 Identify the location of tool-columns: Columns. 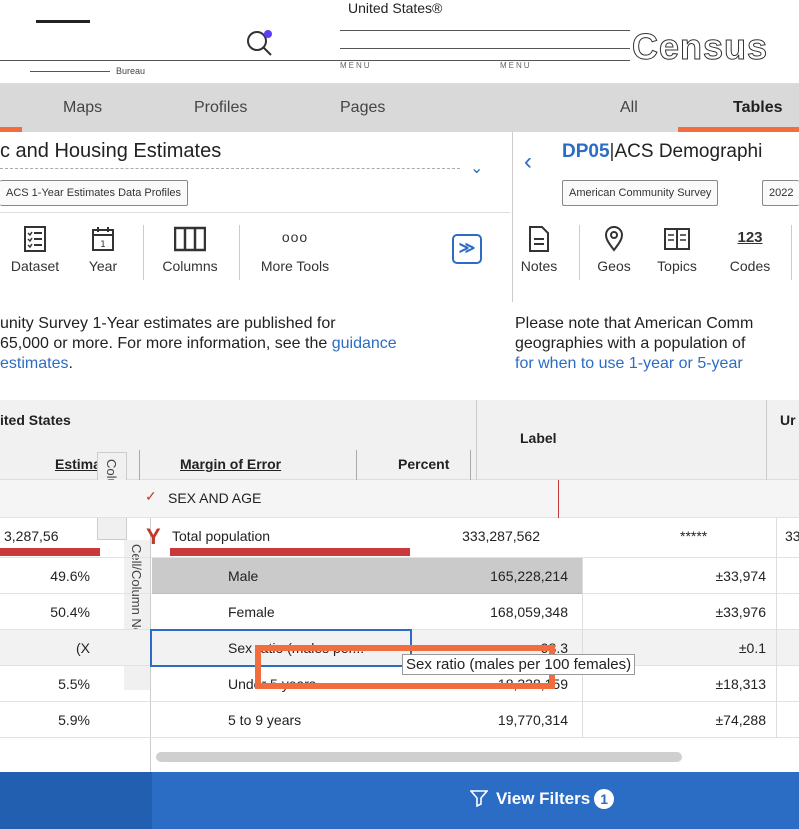
(190, 250).